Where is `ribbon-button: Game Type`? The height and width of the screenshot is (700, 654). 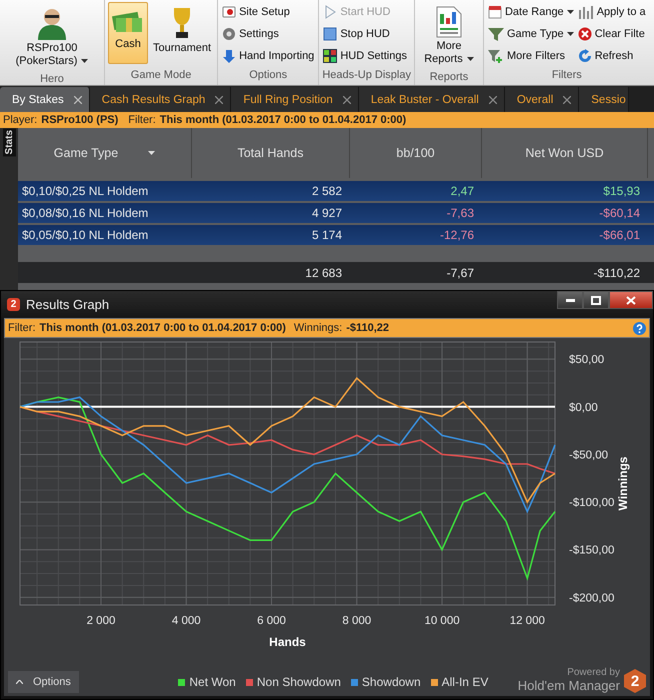
ribbon-button: Game Type is located at coordinates (530, 34).